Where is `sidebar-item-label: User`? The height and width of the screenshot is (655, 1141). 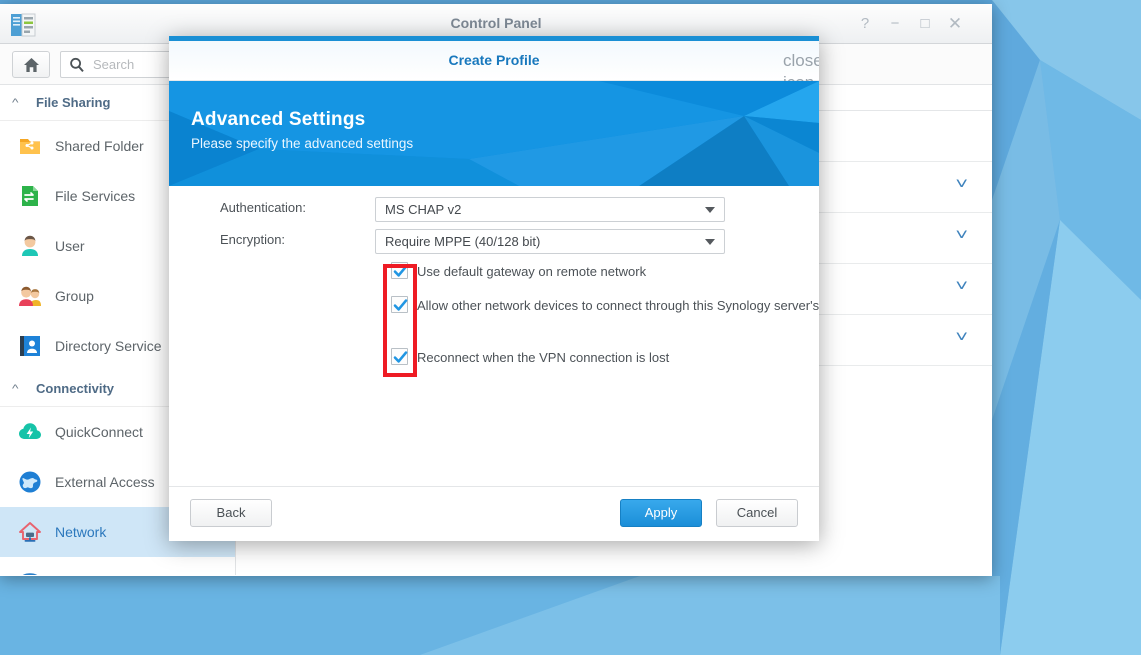 sidebar-item-label: User is located at coordinates (70, 246).